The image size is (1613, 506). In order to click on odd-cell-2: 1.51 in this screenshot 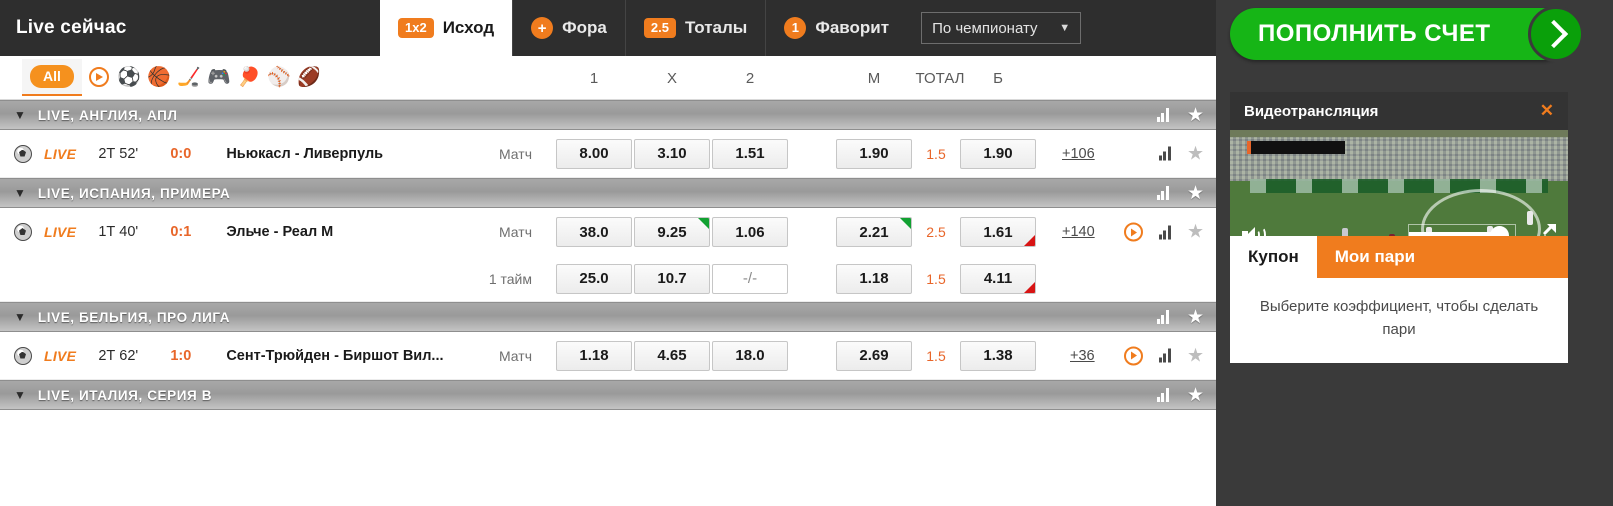, I will do `click(750, 153)`.